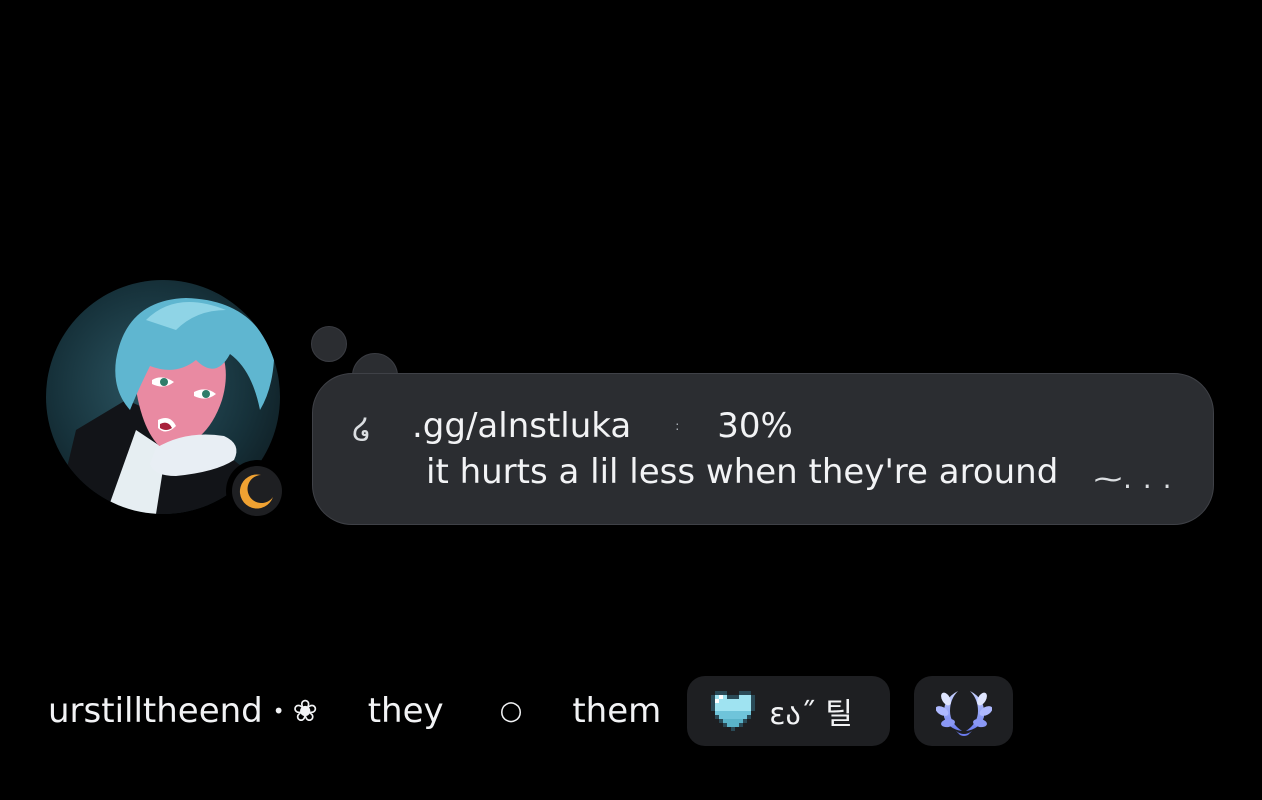  I want to click on pixel-heart-icon, so click(733, 711).